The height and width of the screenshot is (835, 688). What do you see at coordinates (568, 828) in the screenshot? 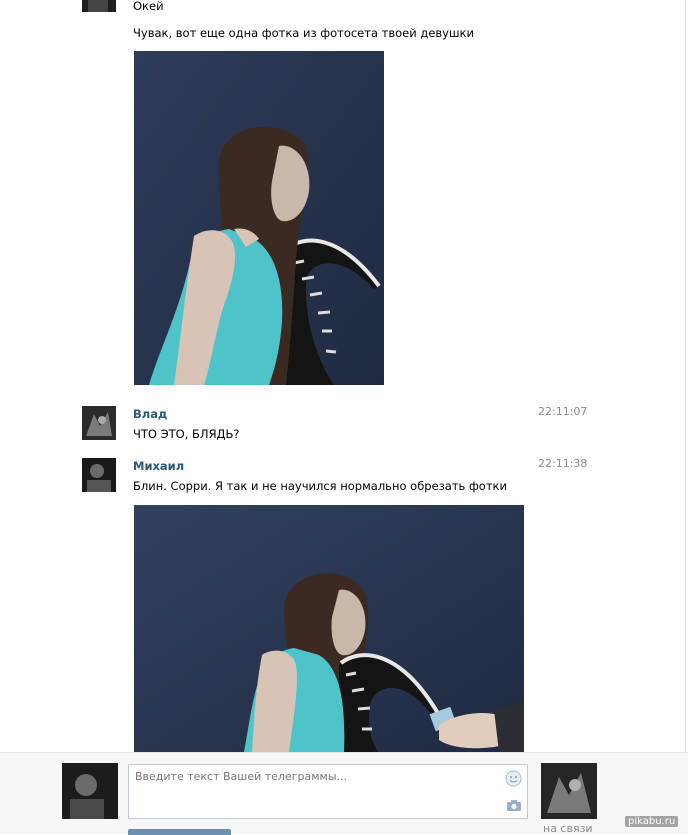
I see `online-status: на связи` at bounding box center [568, 828].